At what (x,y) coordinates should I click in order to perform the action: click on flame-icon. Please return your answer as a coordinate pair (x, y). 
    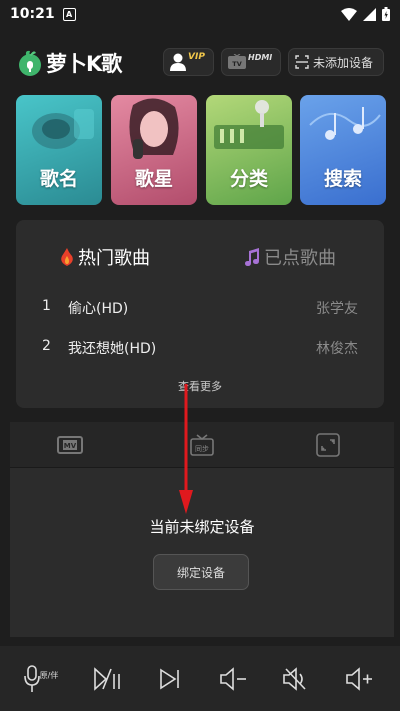
    Looking at the image, I should click on (67, 257).